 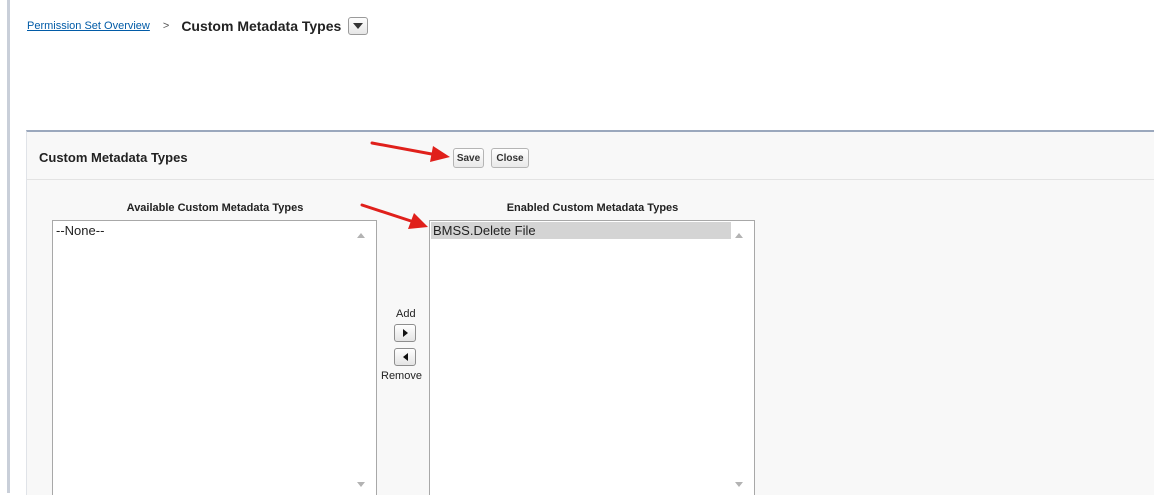 What do you see at coordinates (215, 208) in the screenshot?
I see `available-list-label: Available Custom Metadata Types` at bounding box center [215, 208].